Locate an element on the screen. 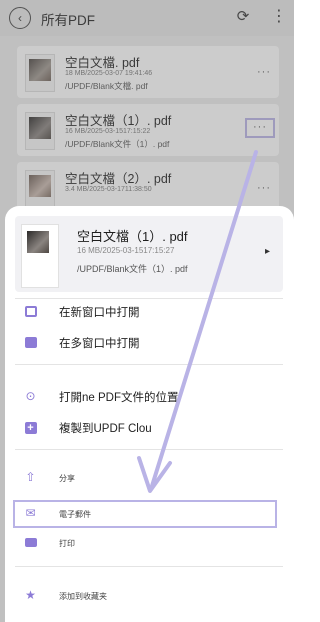 The width and height of the screenshot is (320, 622). menu-item-share: ⇧ 分享 is located at coordinates (149, 478).